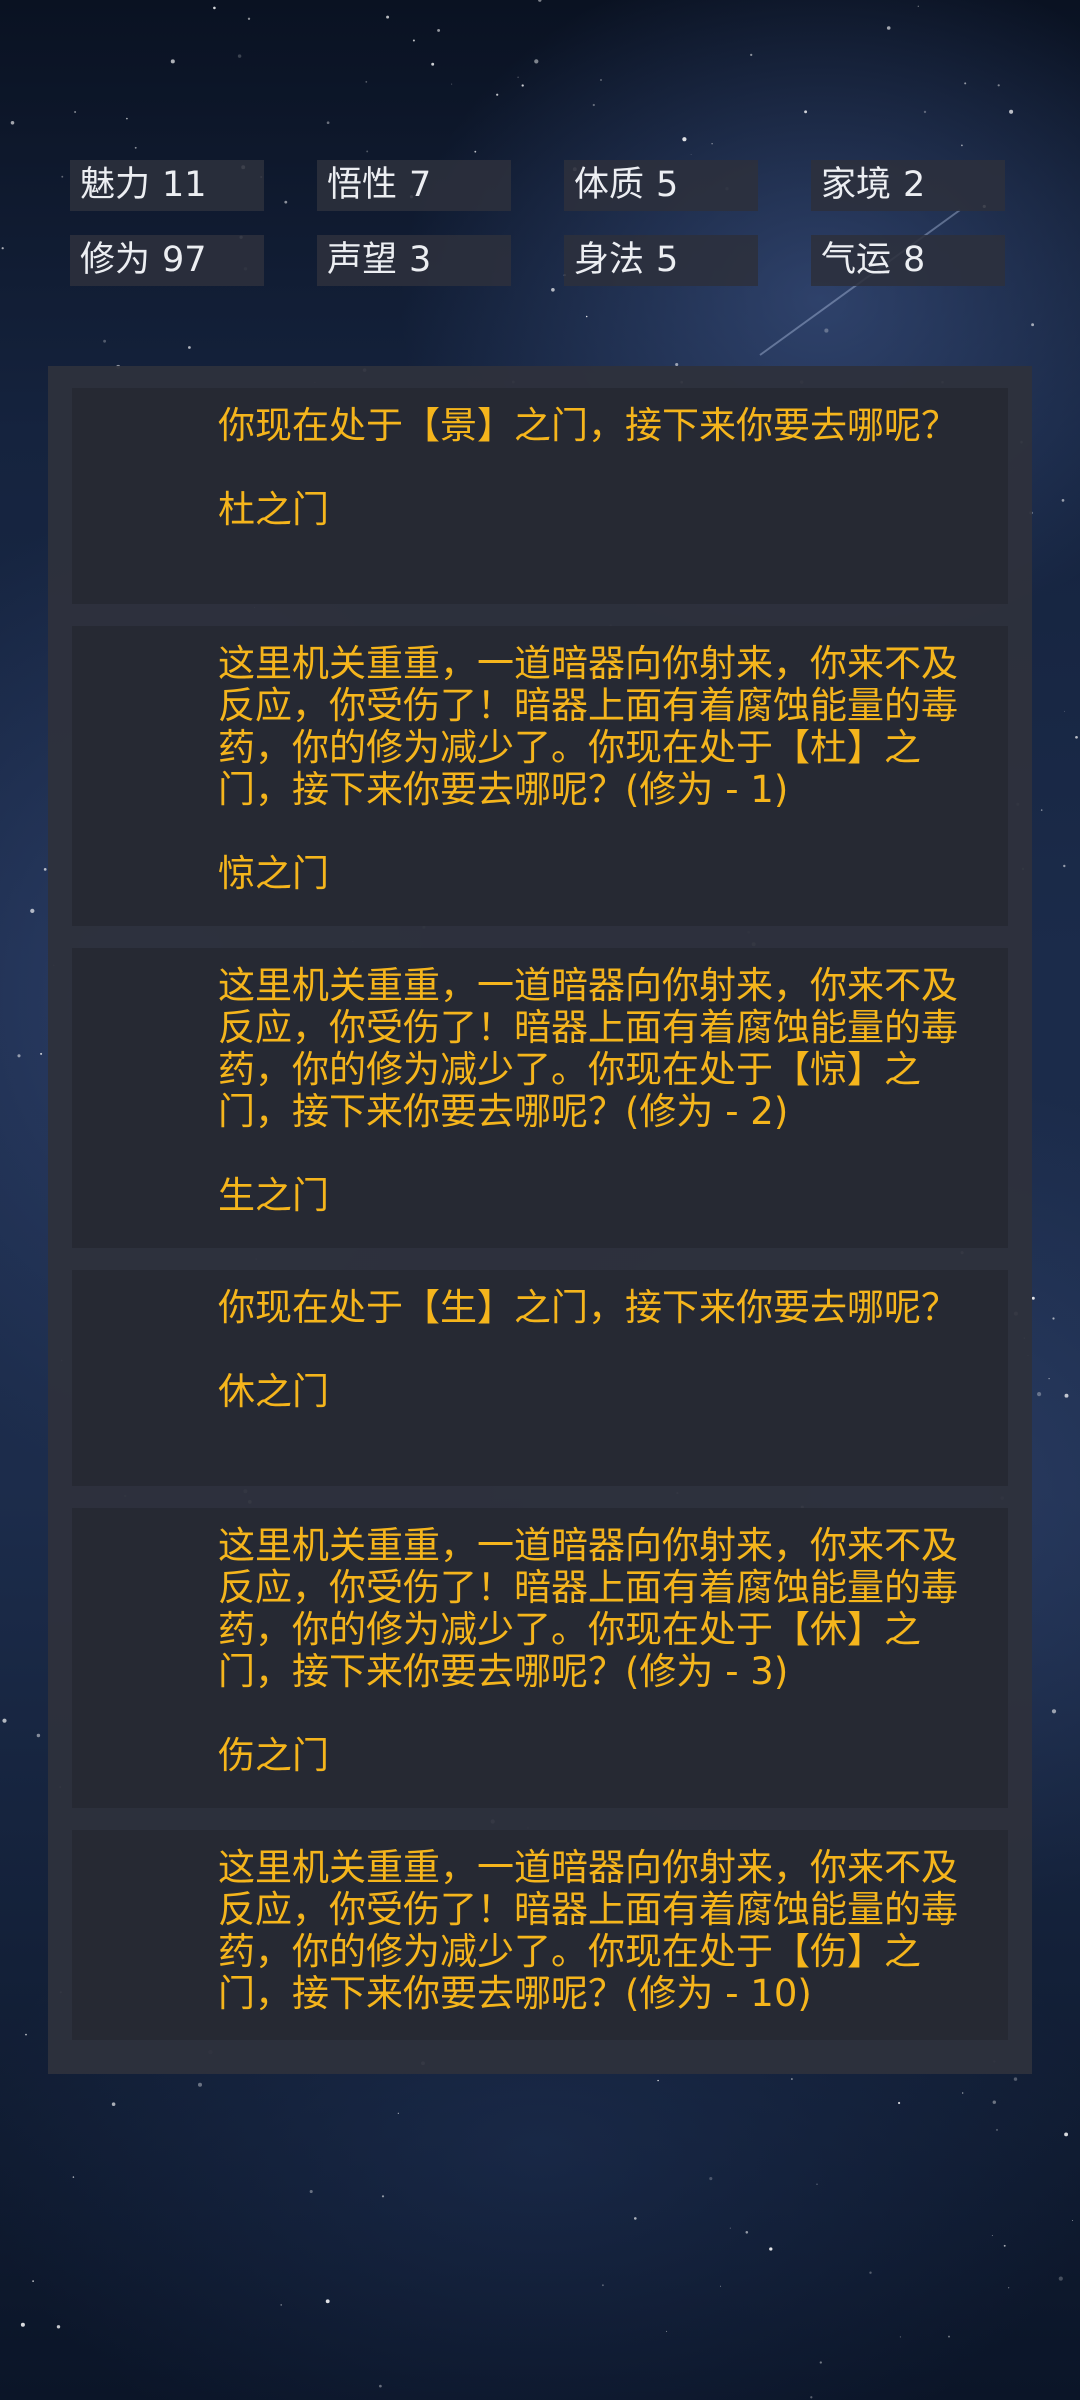 Image resolution: width=1080 pixels, height=2400 pixels. I want to click on stat-label: 家境, so click(856, 185).